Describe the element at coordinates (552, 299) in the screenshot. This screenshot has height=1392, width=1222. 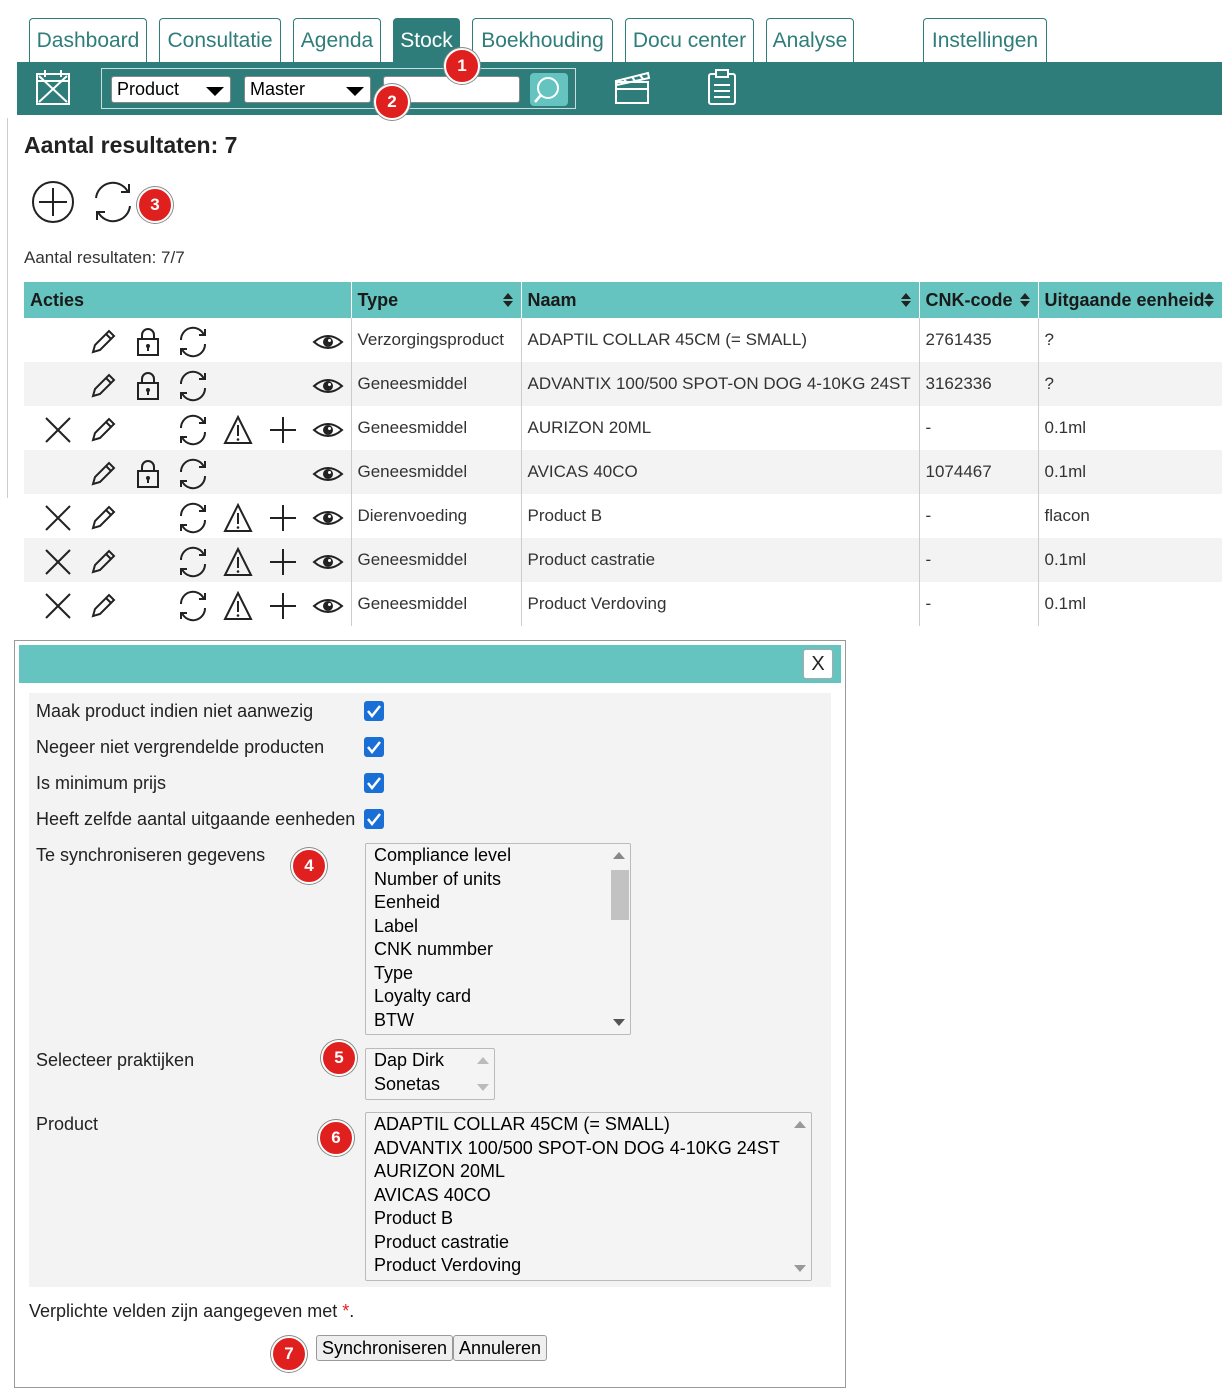
I see `col-label: Naam` at that location.